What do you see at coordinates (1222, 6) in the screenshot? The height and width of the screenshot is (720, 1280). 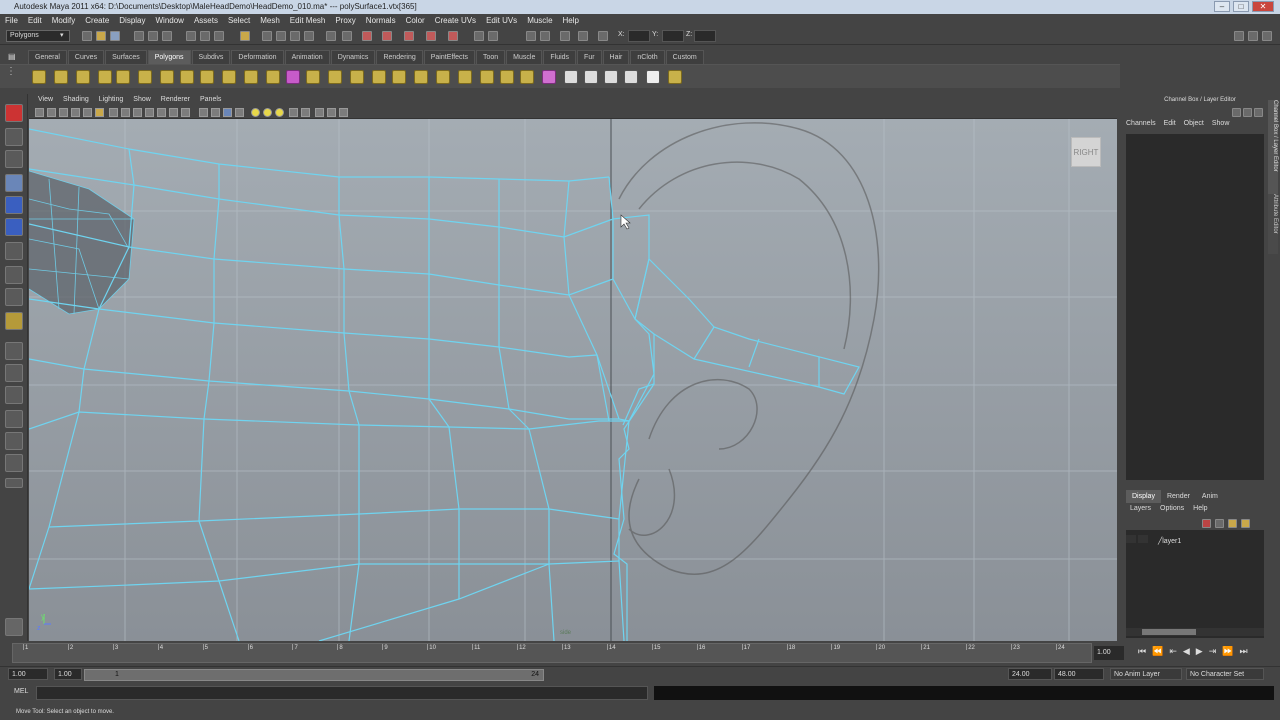 I see `minimize-button: –` at bounding box center [1222, 6].